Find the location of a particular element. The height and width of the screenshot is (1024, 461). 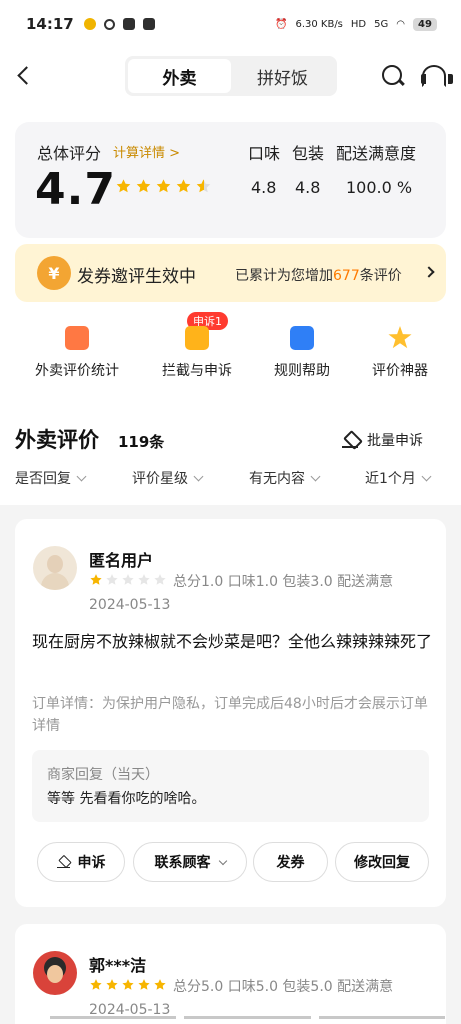

packaging-score: 4.8 is located at coordinates (308, 187).